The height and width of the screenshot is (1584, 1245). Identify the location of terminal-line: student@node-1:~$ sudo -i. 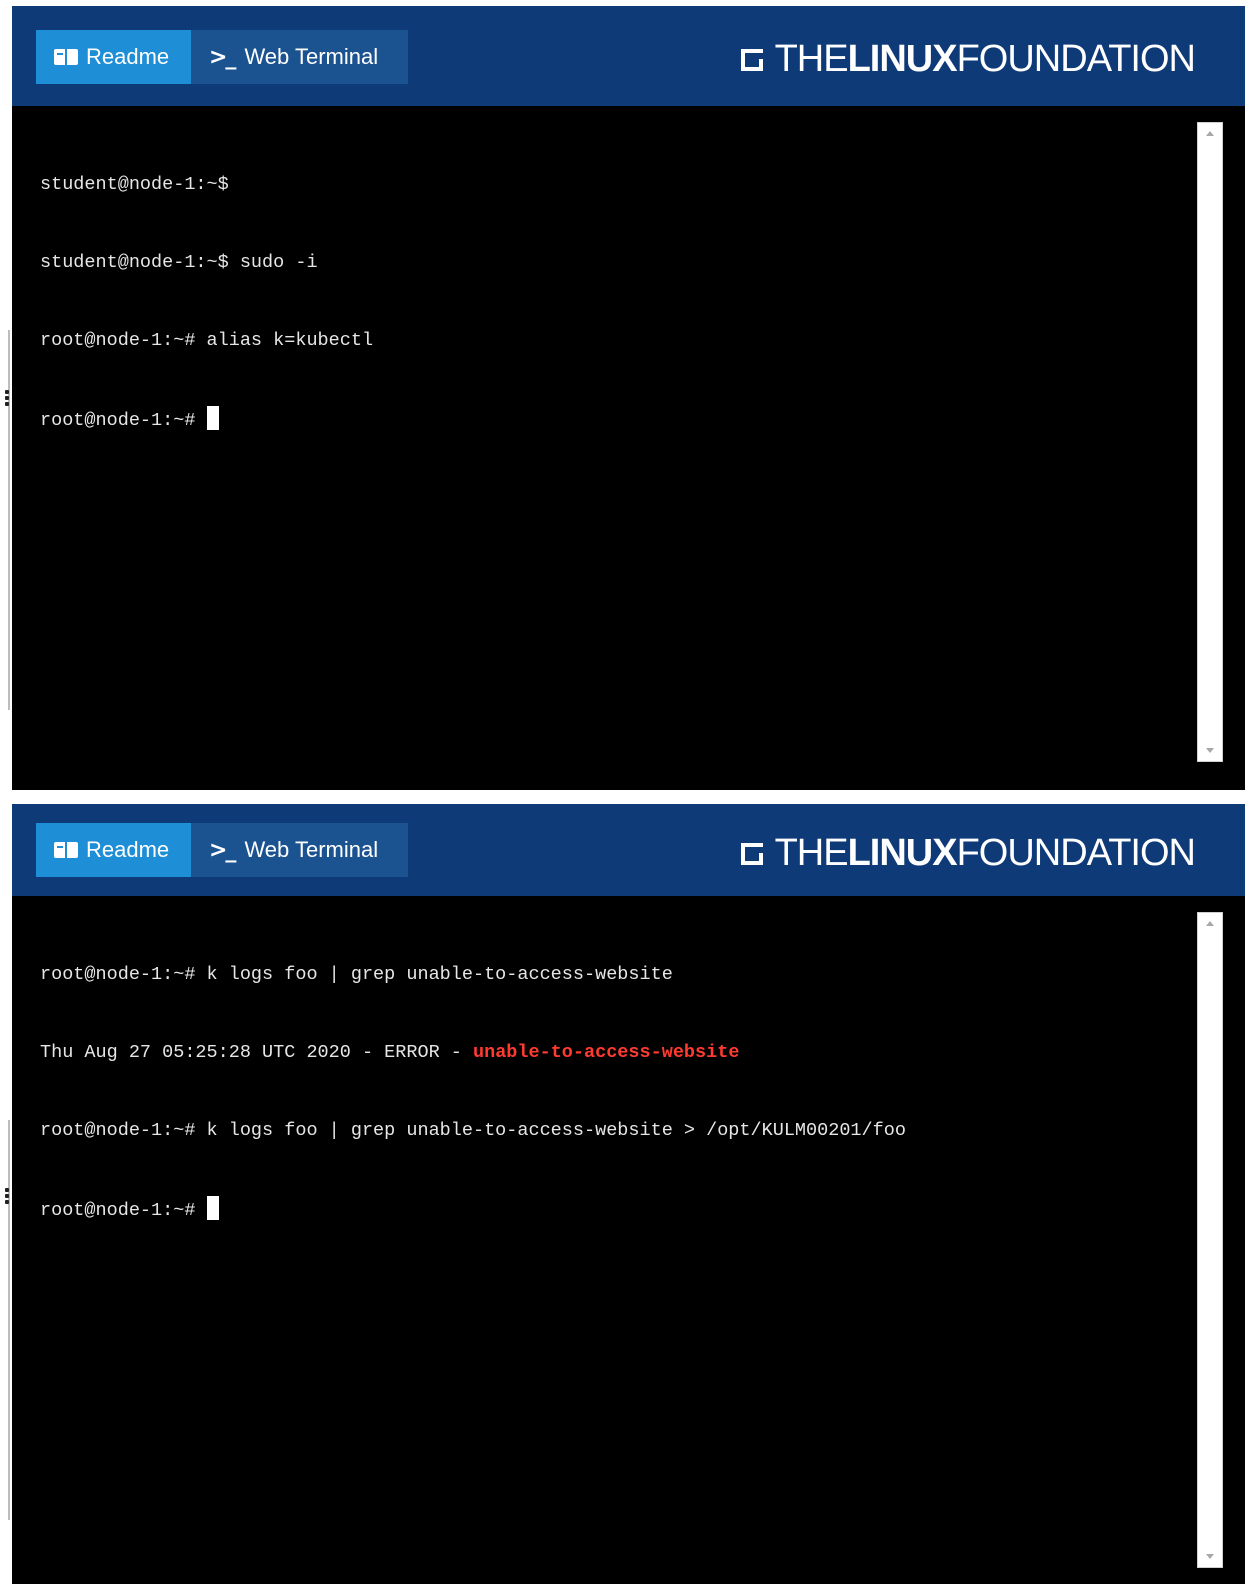
(179, 262).